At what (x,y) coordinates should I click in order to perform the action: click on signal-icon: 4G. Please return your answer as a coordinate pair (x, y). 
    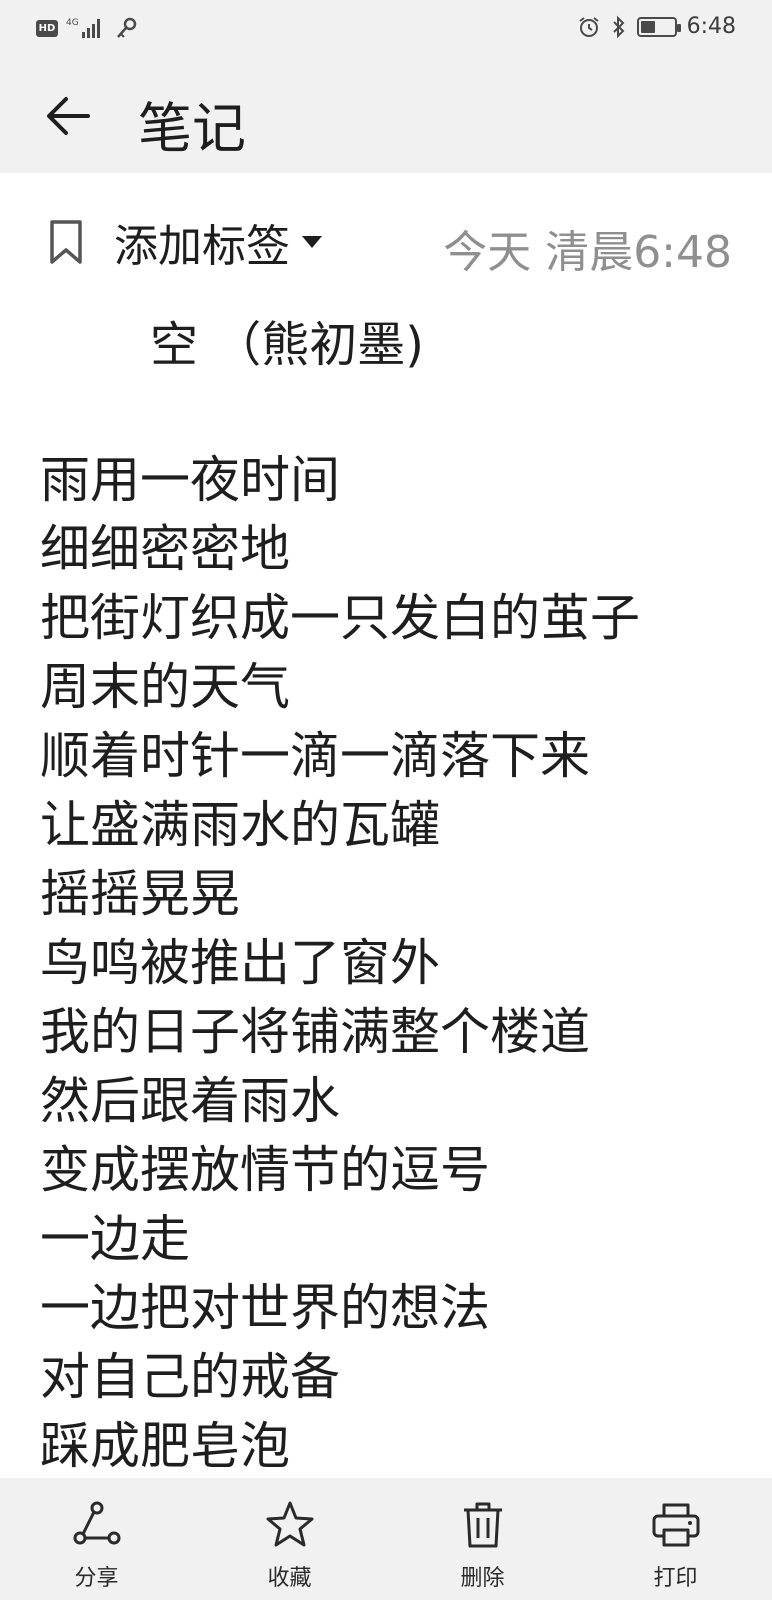
    Looking at the image, I should click on (83, 28).